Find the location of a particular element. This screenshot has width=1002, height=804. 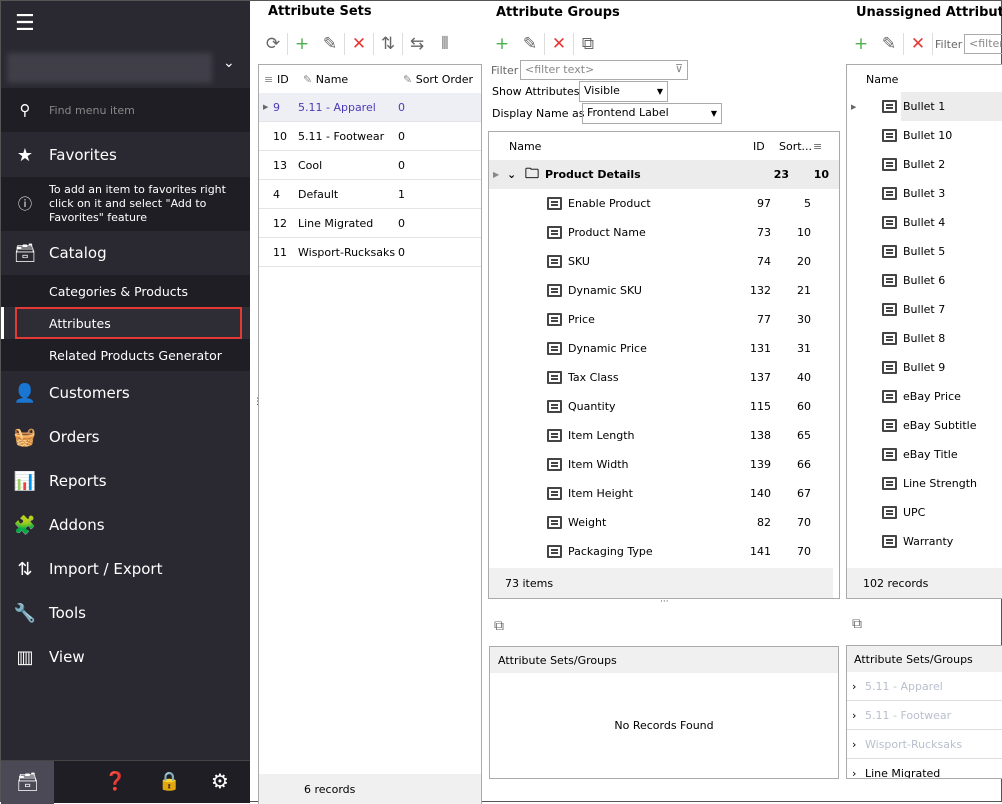

attribute-row: Quantity 115 60 is located at coordinates (664, 406).